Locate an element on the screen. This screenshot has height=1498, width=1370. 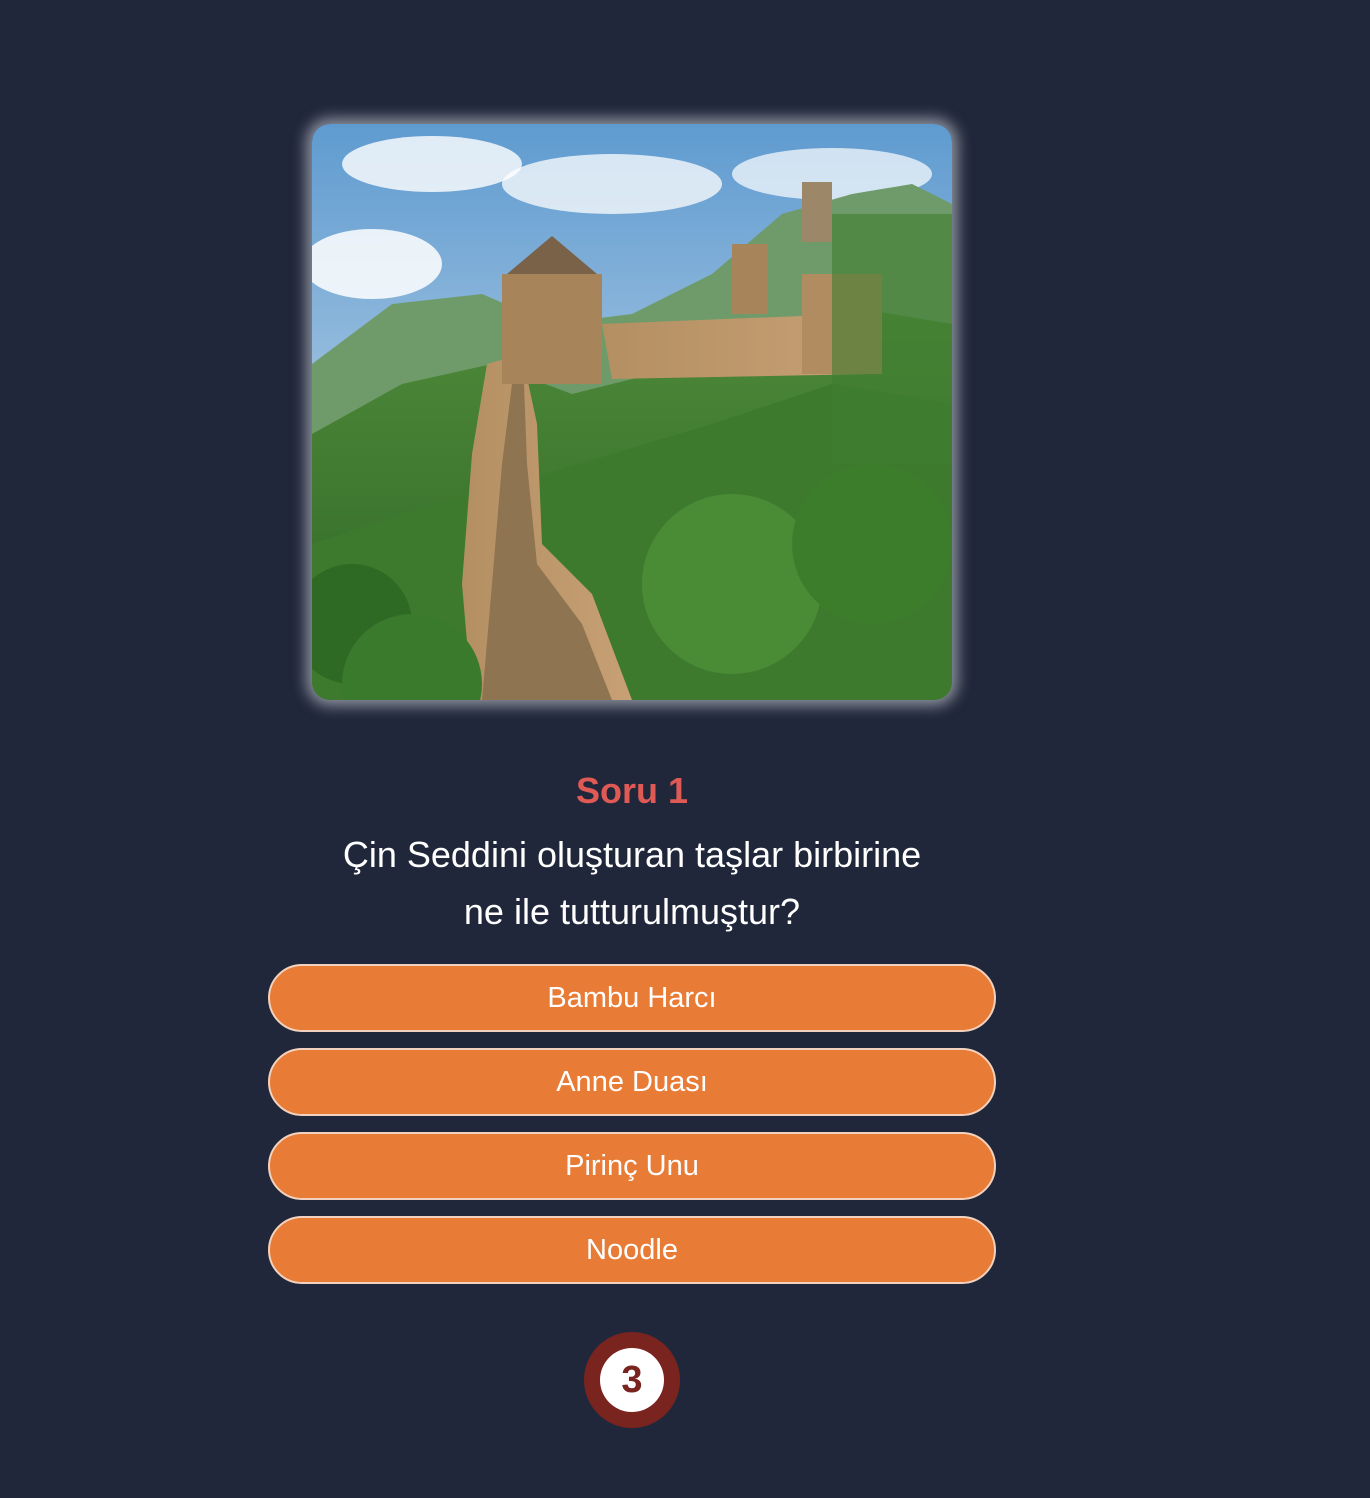
countdown-value: 3 is located at coordinates (632, 1380).